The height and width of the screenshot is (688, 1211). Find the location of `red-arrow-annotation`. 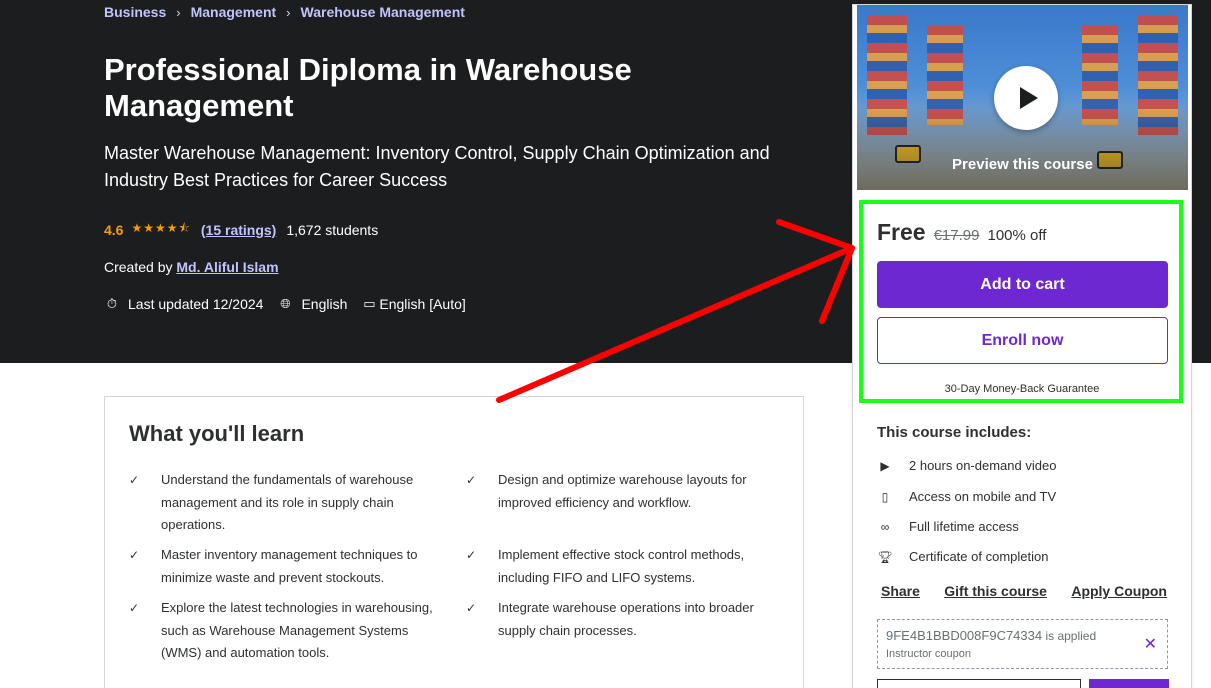

red-arrow-annotation is located at coordinates (675, 311).